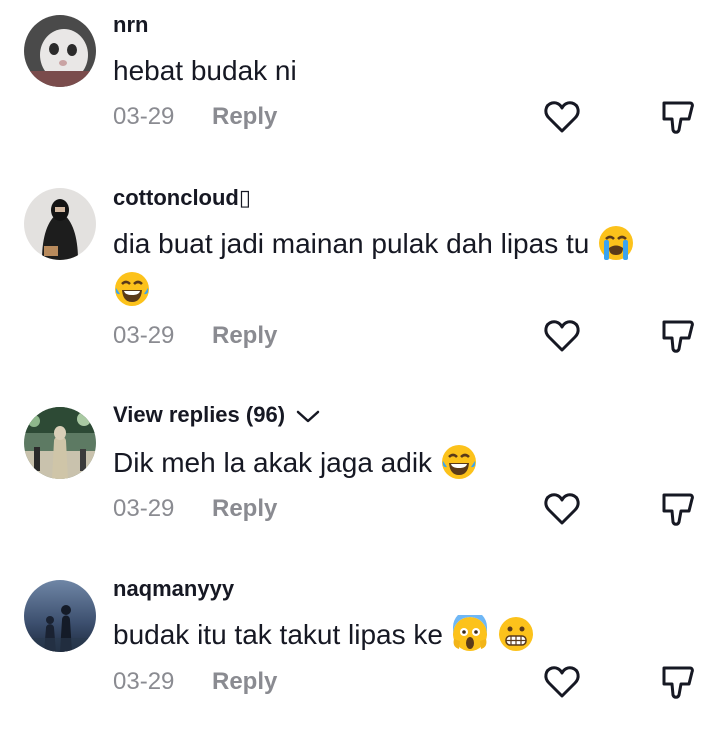 The width and height of the screenshot is (720, 731). Describe the element at coordinates (130, 25) in the screenshot. I see `username: nrn` at that location.